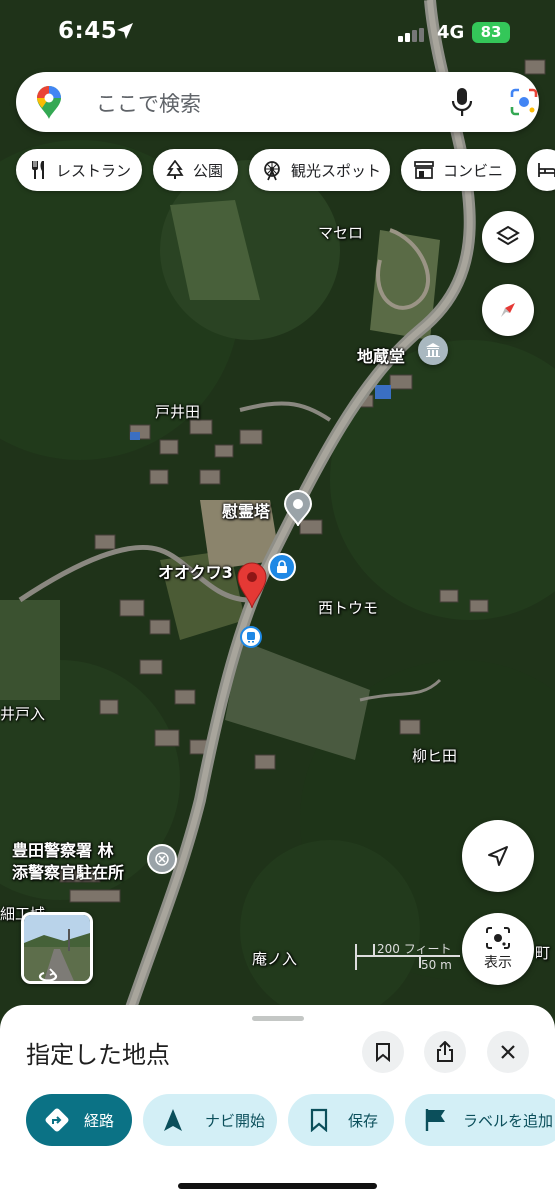 The height and width of the screenshot is (1200, 555). What do you see at coordinates (451, 32) in the screenshot?
I see `network-type: 4G` at bounding box center [451, 32].